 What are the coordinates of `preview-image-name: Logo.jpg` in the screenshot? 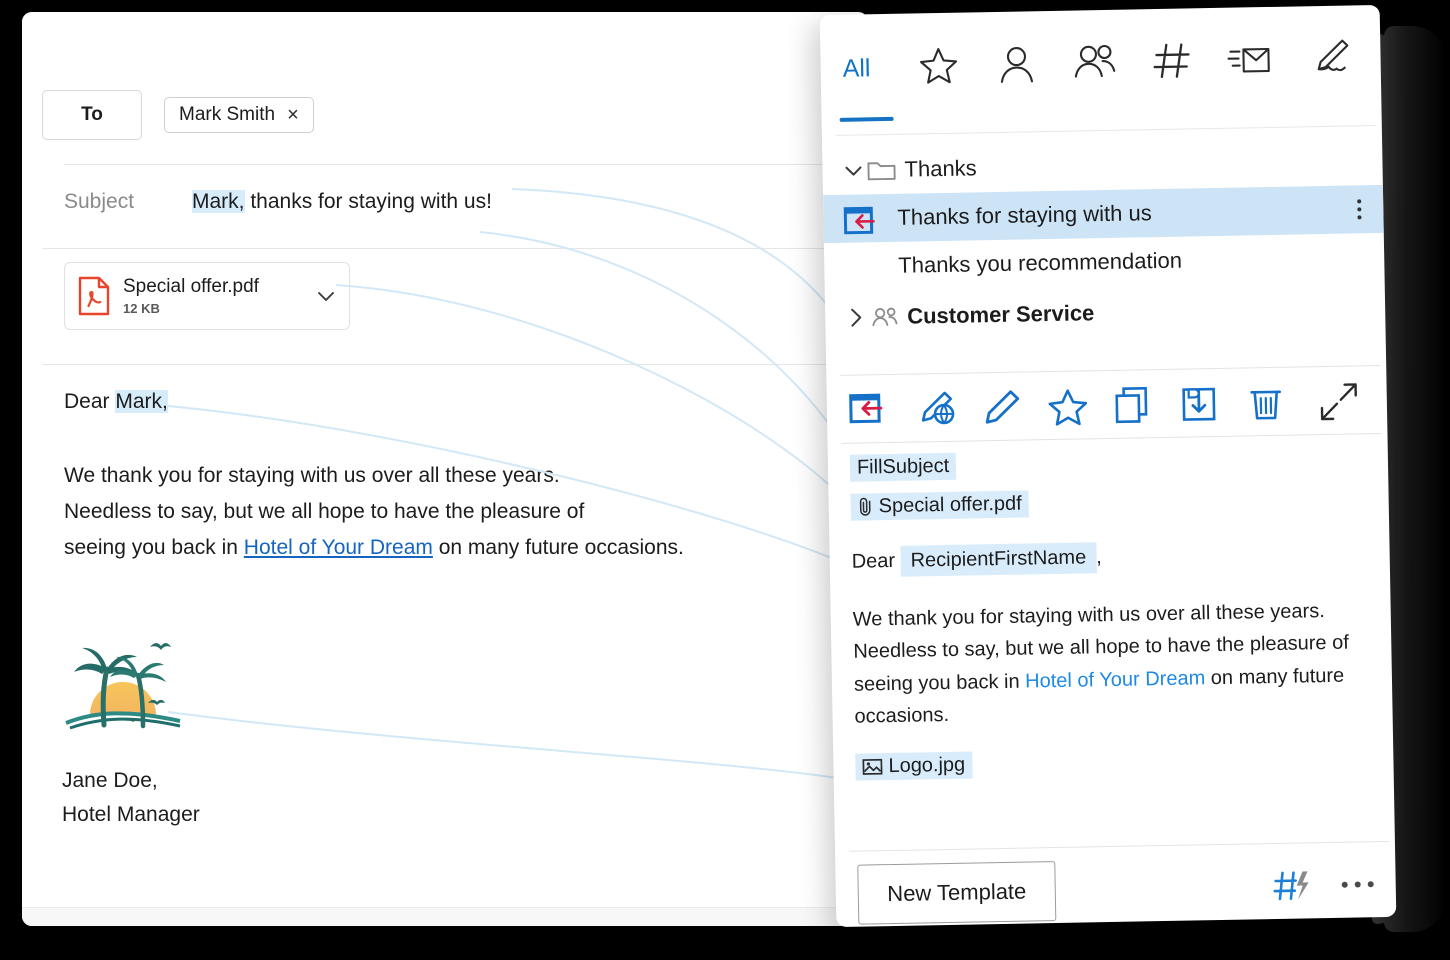 It's located at (927, 765).